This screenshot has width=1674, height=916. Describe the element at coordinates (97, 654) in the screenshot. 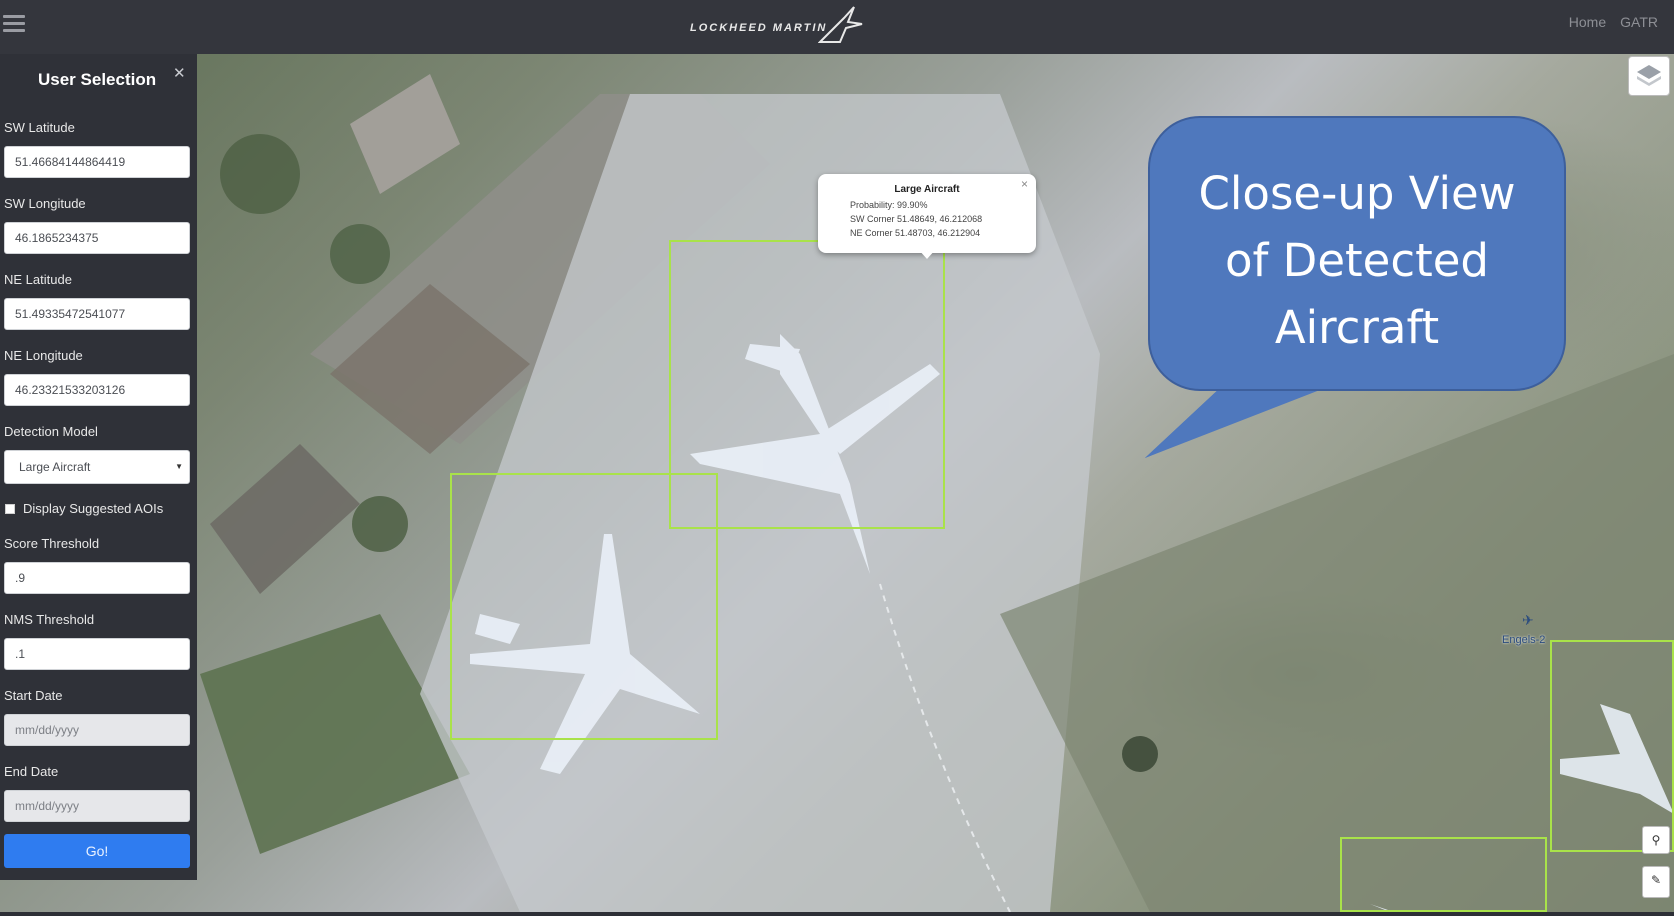

I see `nms-threshold-input: .1` at that location.